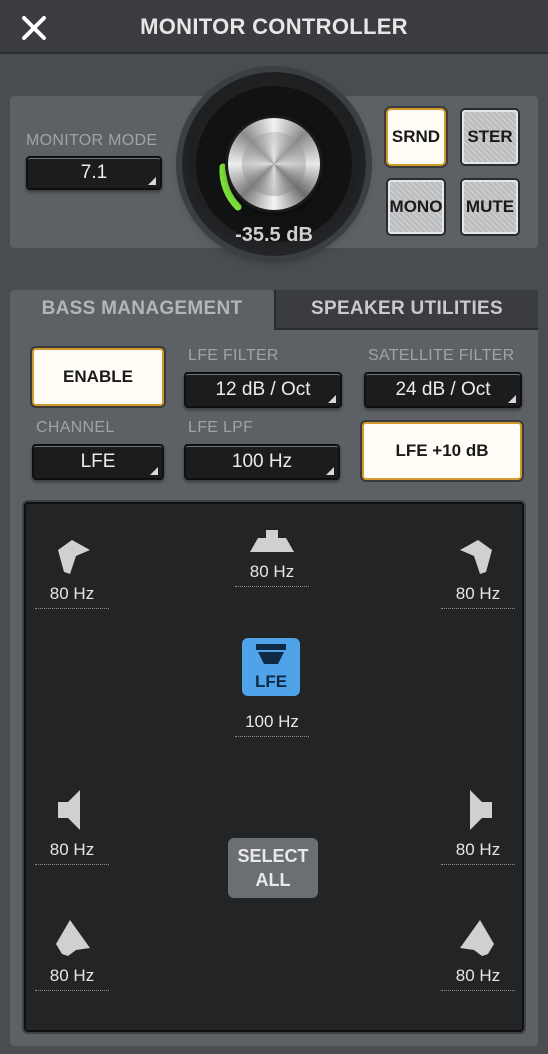 This screenshot has height=1054, width=548. Describe the element at coordinates (98, 377) in the screenshot. I see `enable-button: ENABLE` at that location.